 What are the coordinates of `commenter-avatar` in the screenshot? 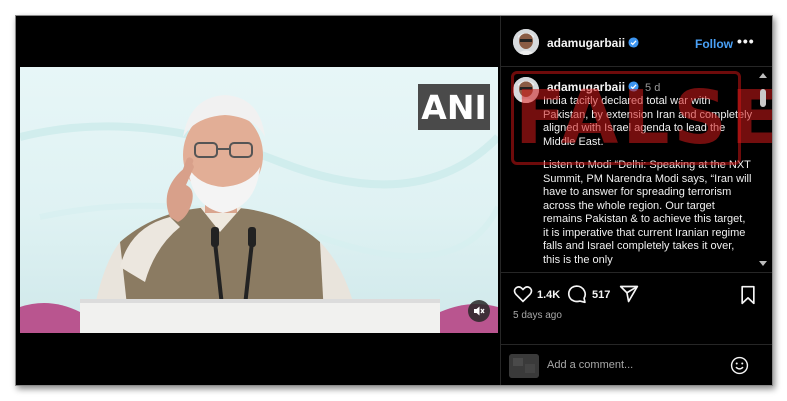 It's located at (524, 366).